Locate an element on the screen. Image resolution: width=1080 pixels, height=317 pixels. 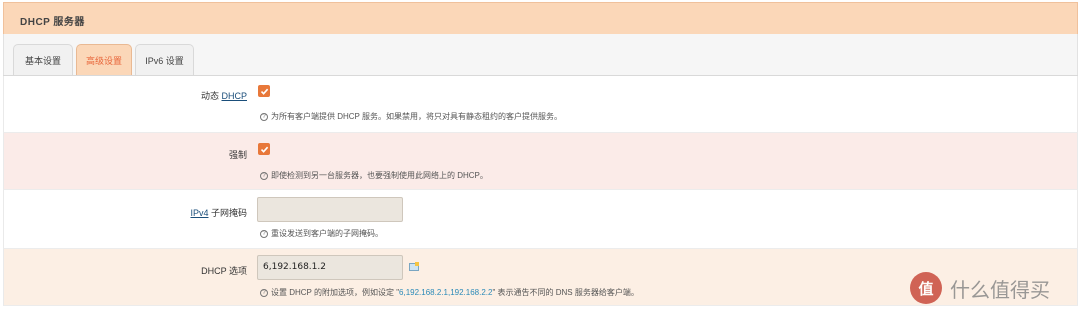
ipv4-netmask-label: IPv4 子网掩码 is located at coordinates (218, 212).